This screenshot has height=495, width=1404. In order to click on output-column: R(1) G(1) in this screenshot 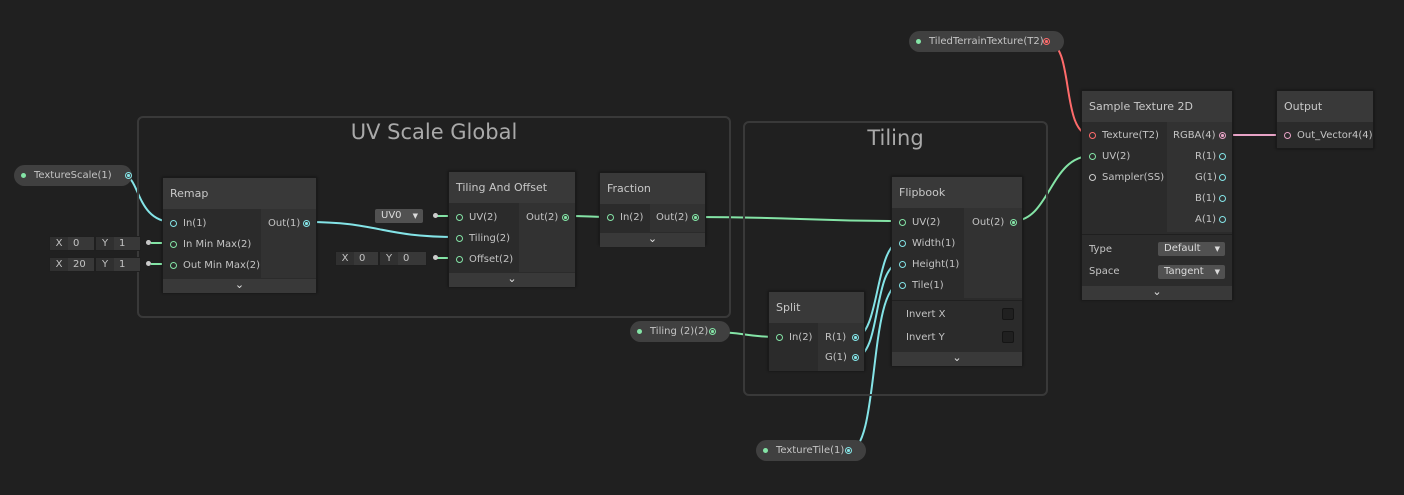, I will do `click(841, 347)`.